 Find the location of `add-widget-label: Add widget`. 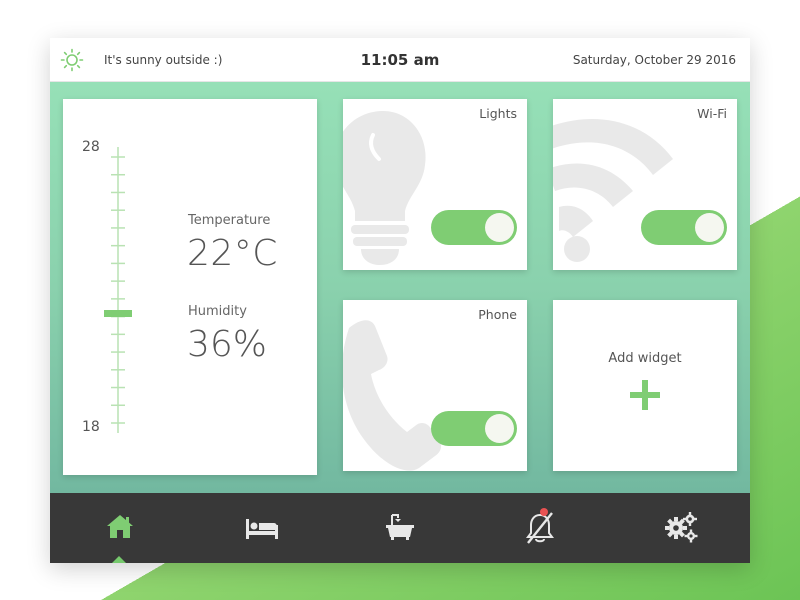

add-widget-label: Add widget is located at coordinates (645, 358).